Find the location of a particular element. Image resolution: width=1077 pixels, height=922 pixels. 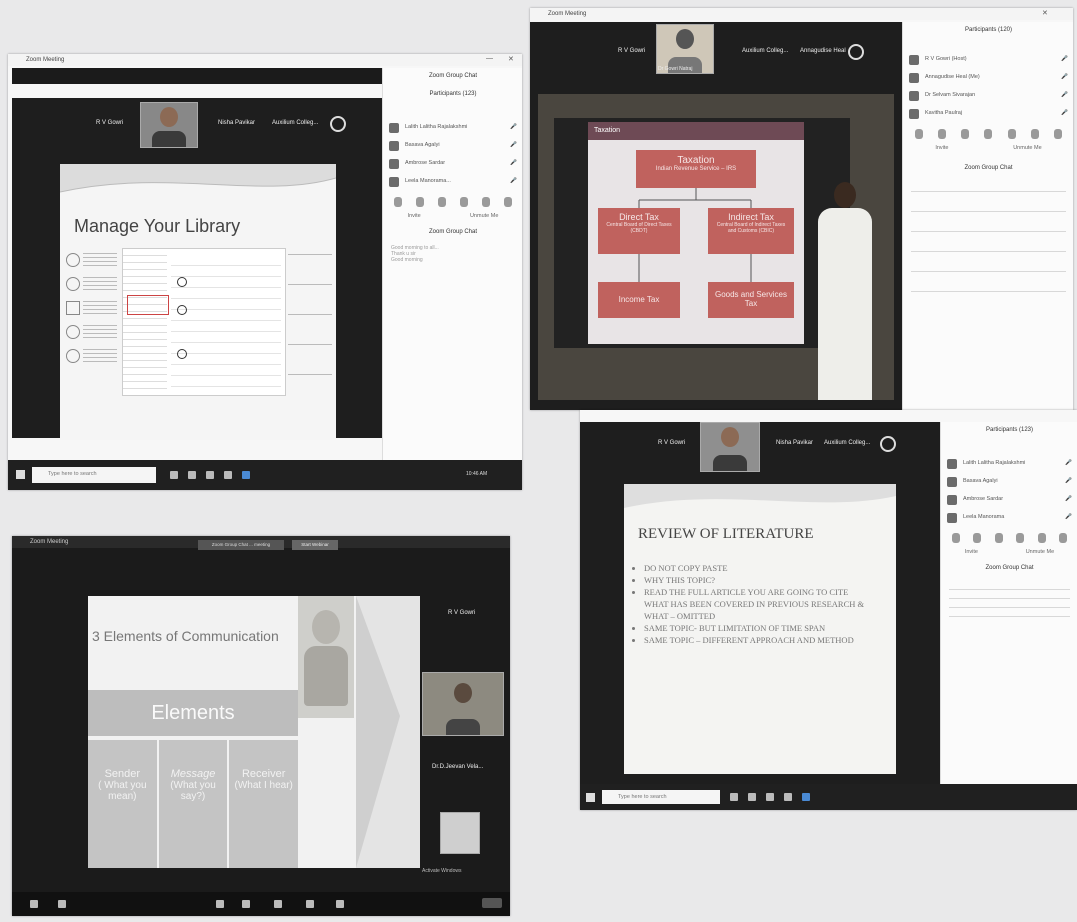

video-strip is located at coordinates (197, 76).